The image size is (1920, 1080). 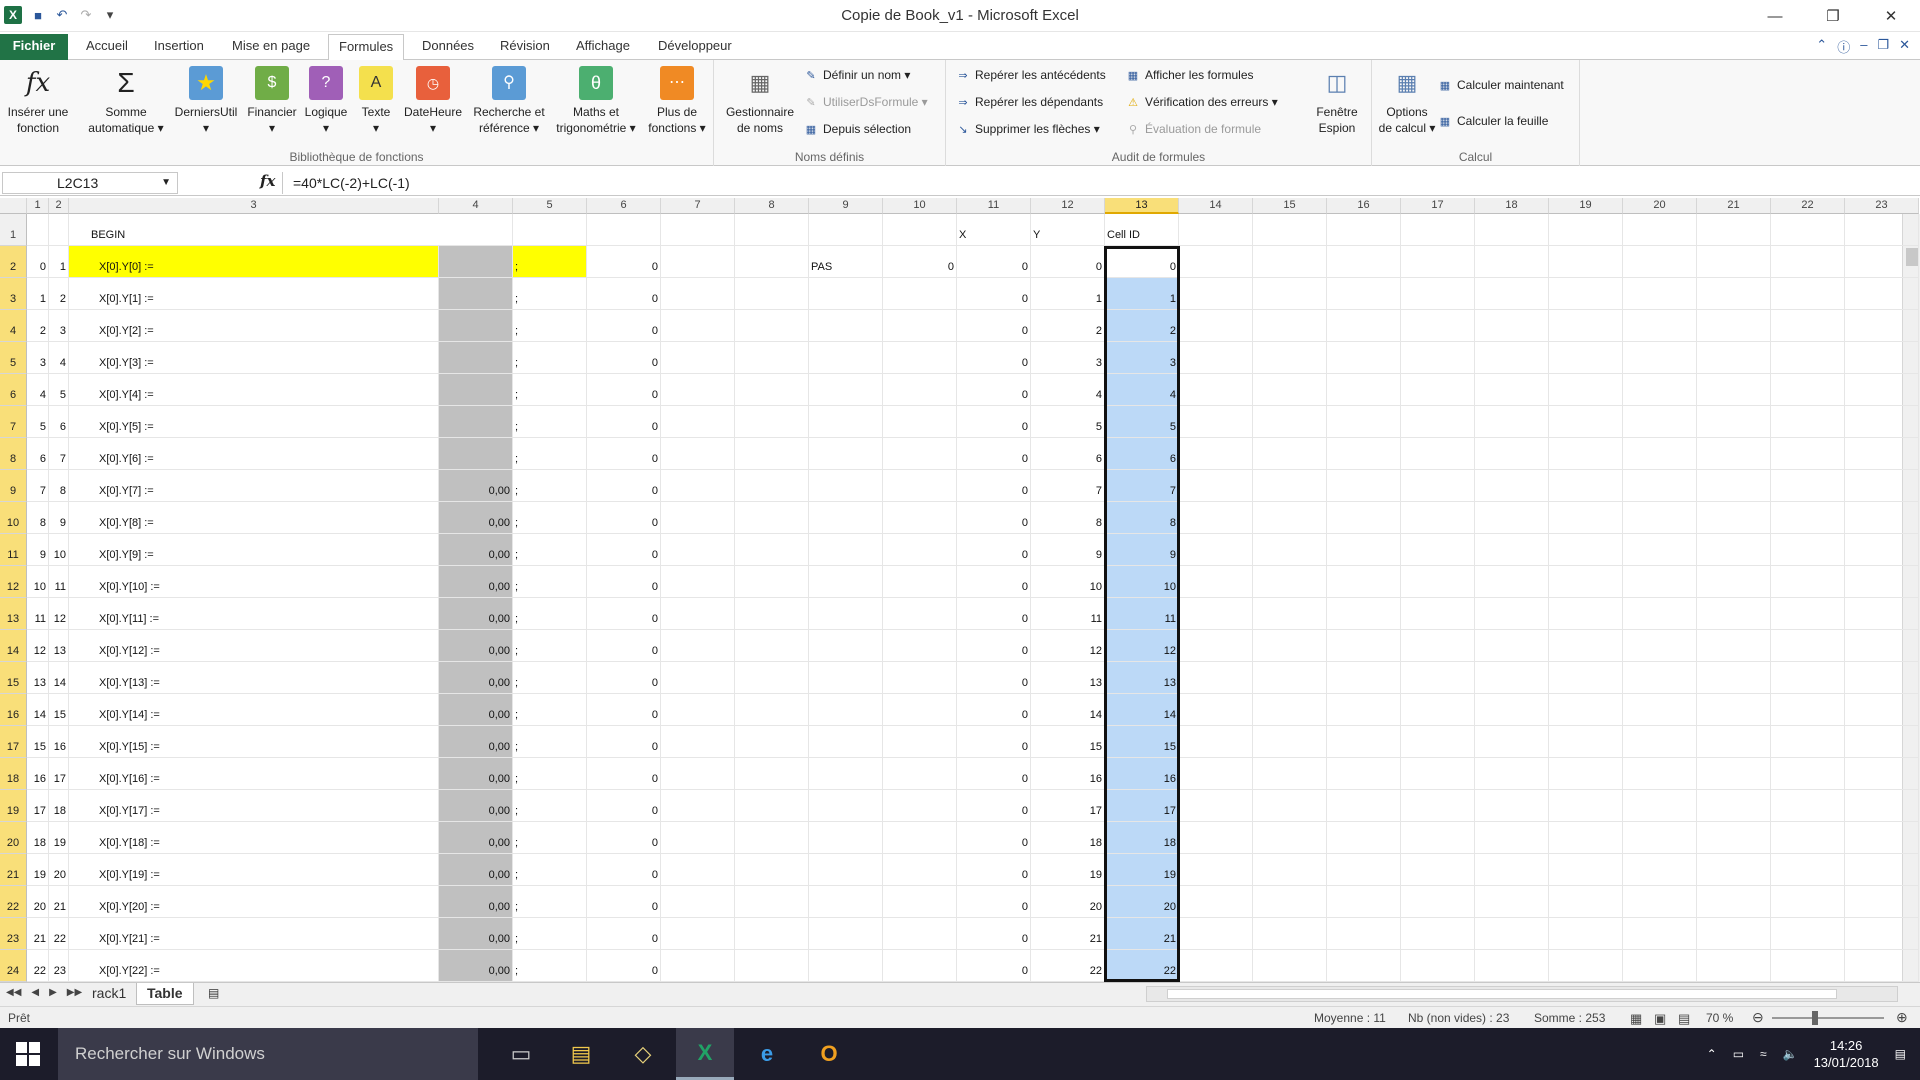 What do you see at coordinates (254, 614) in the screenshot?
I see `cell: X[0].Y[11] :=` at bounding box center [254, 614].